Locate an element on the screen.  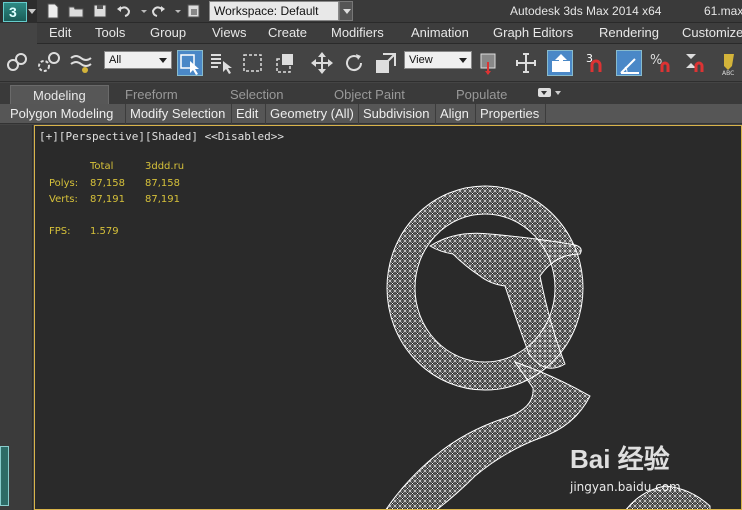
menu-group: Group is located at coordinates (168, 32).